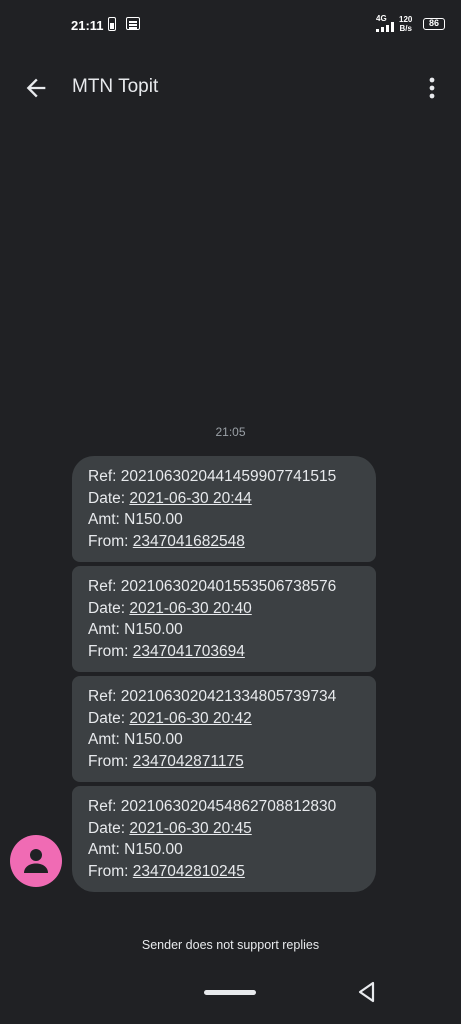  Describe the element at coordinates (230, 992) in the screenshot. I see `home-gesture-bar` at that location.